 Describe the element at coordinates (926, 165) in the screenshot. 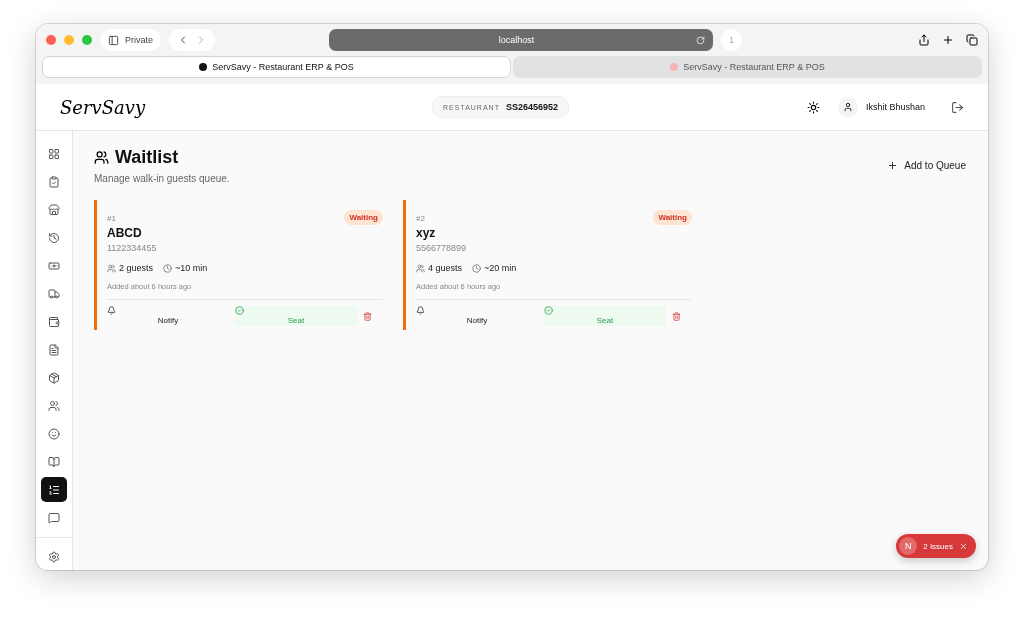

I see `add-to-queue-button: Add to Queue` at that location.